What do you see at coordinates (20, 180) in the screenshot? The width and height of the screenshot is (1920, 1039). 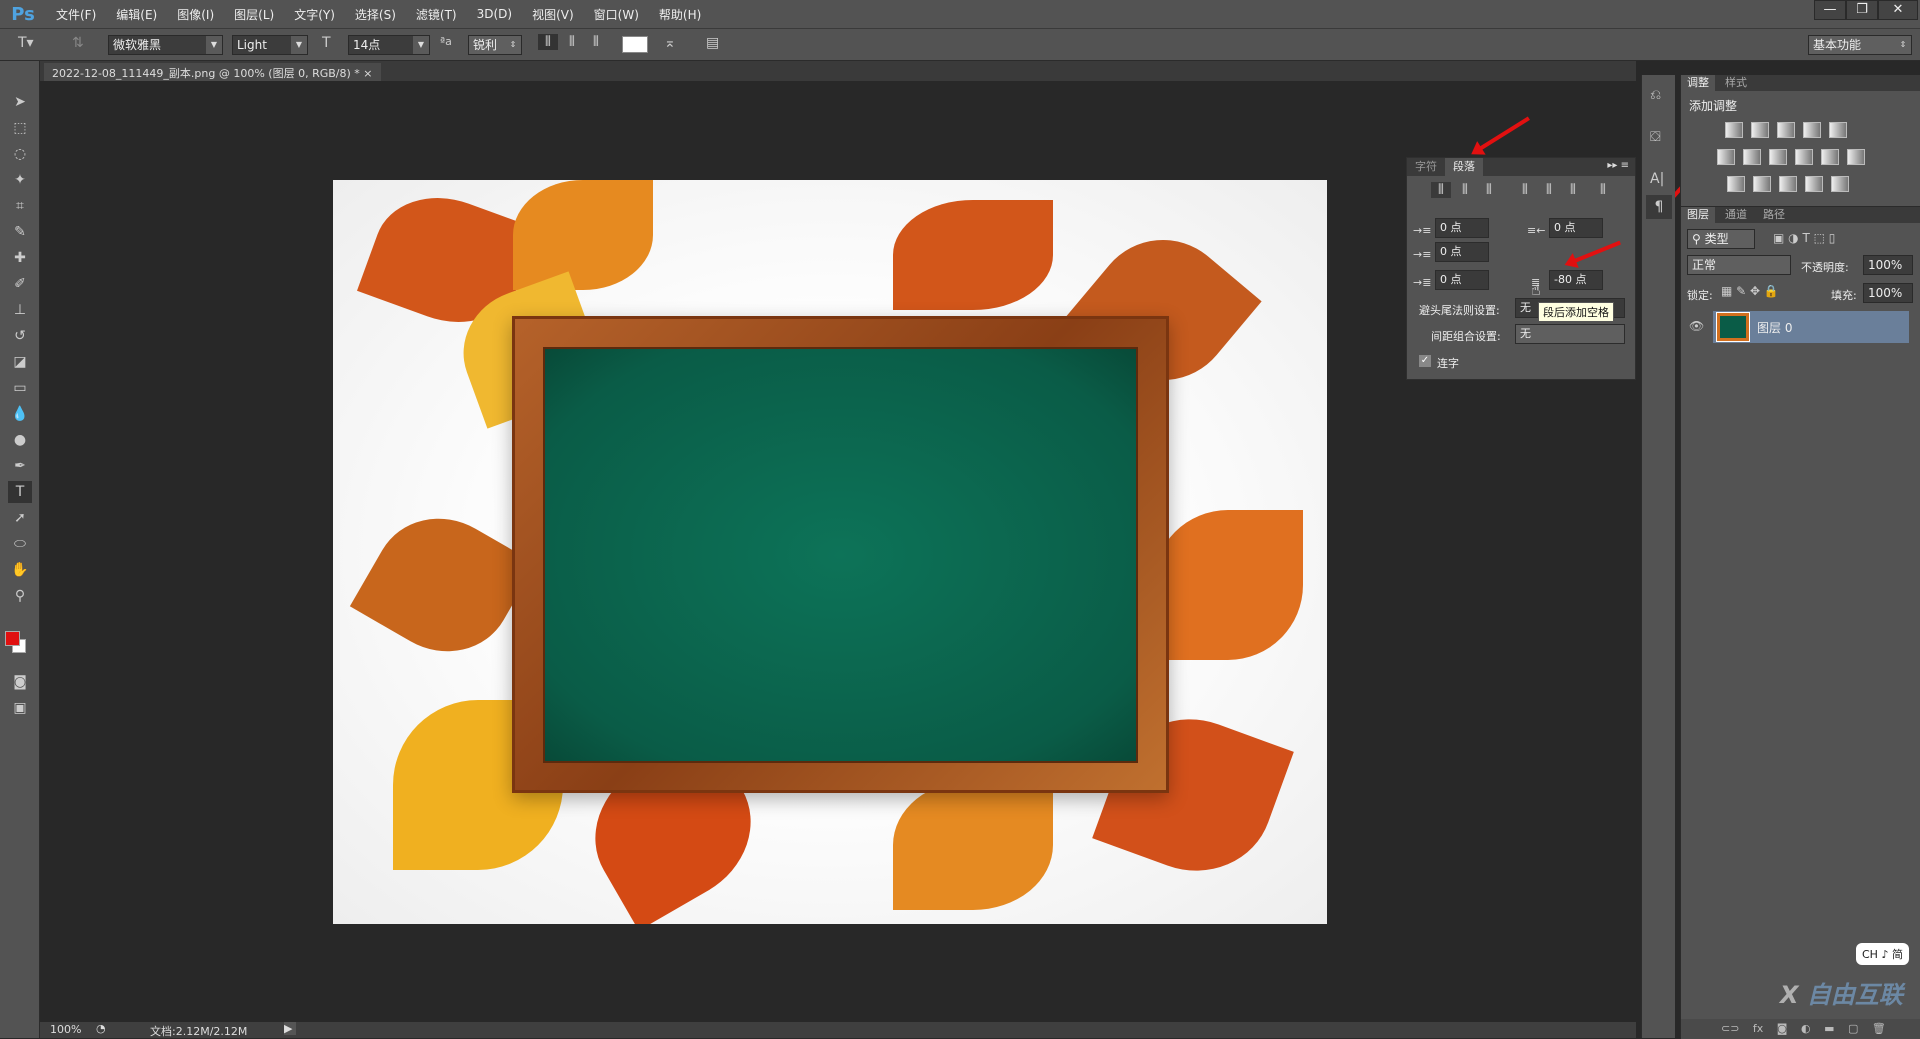 I see `magic-wand-icon: ✦` at bounding box center [20, 180].